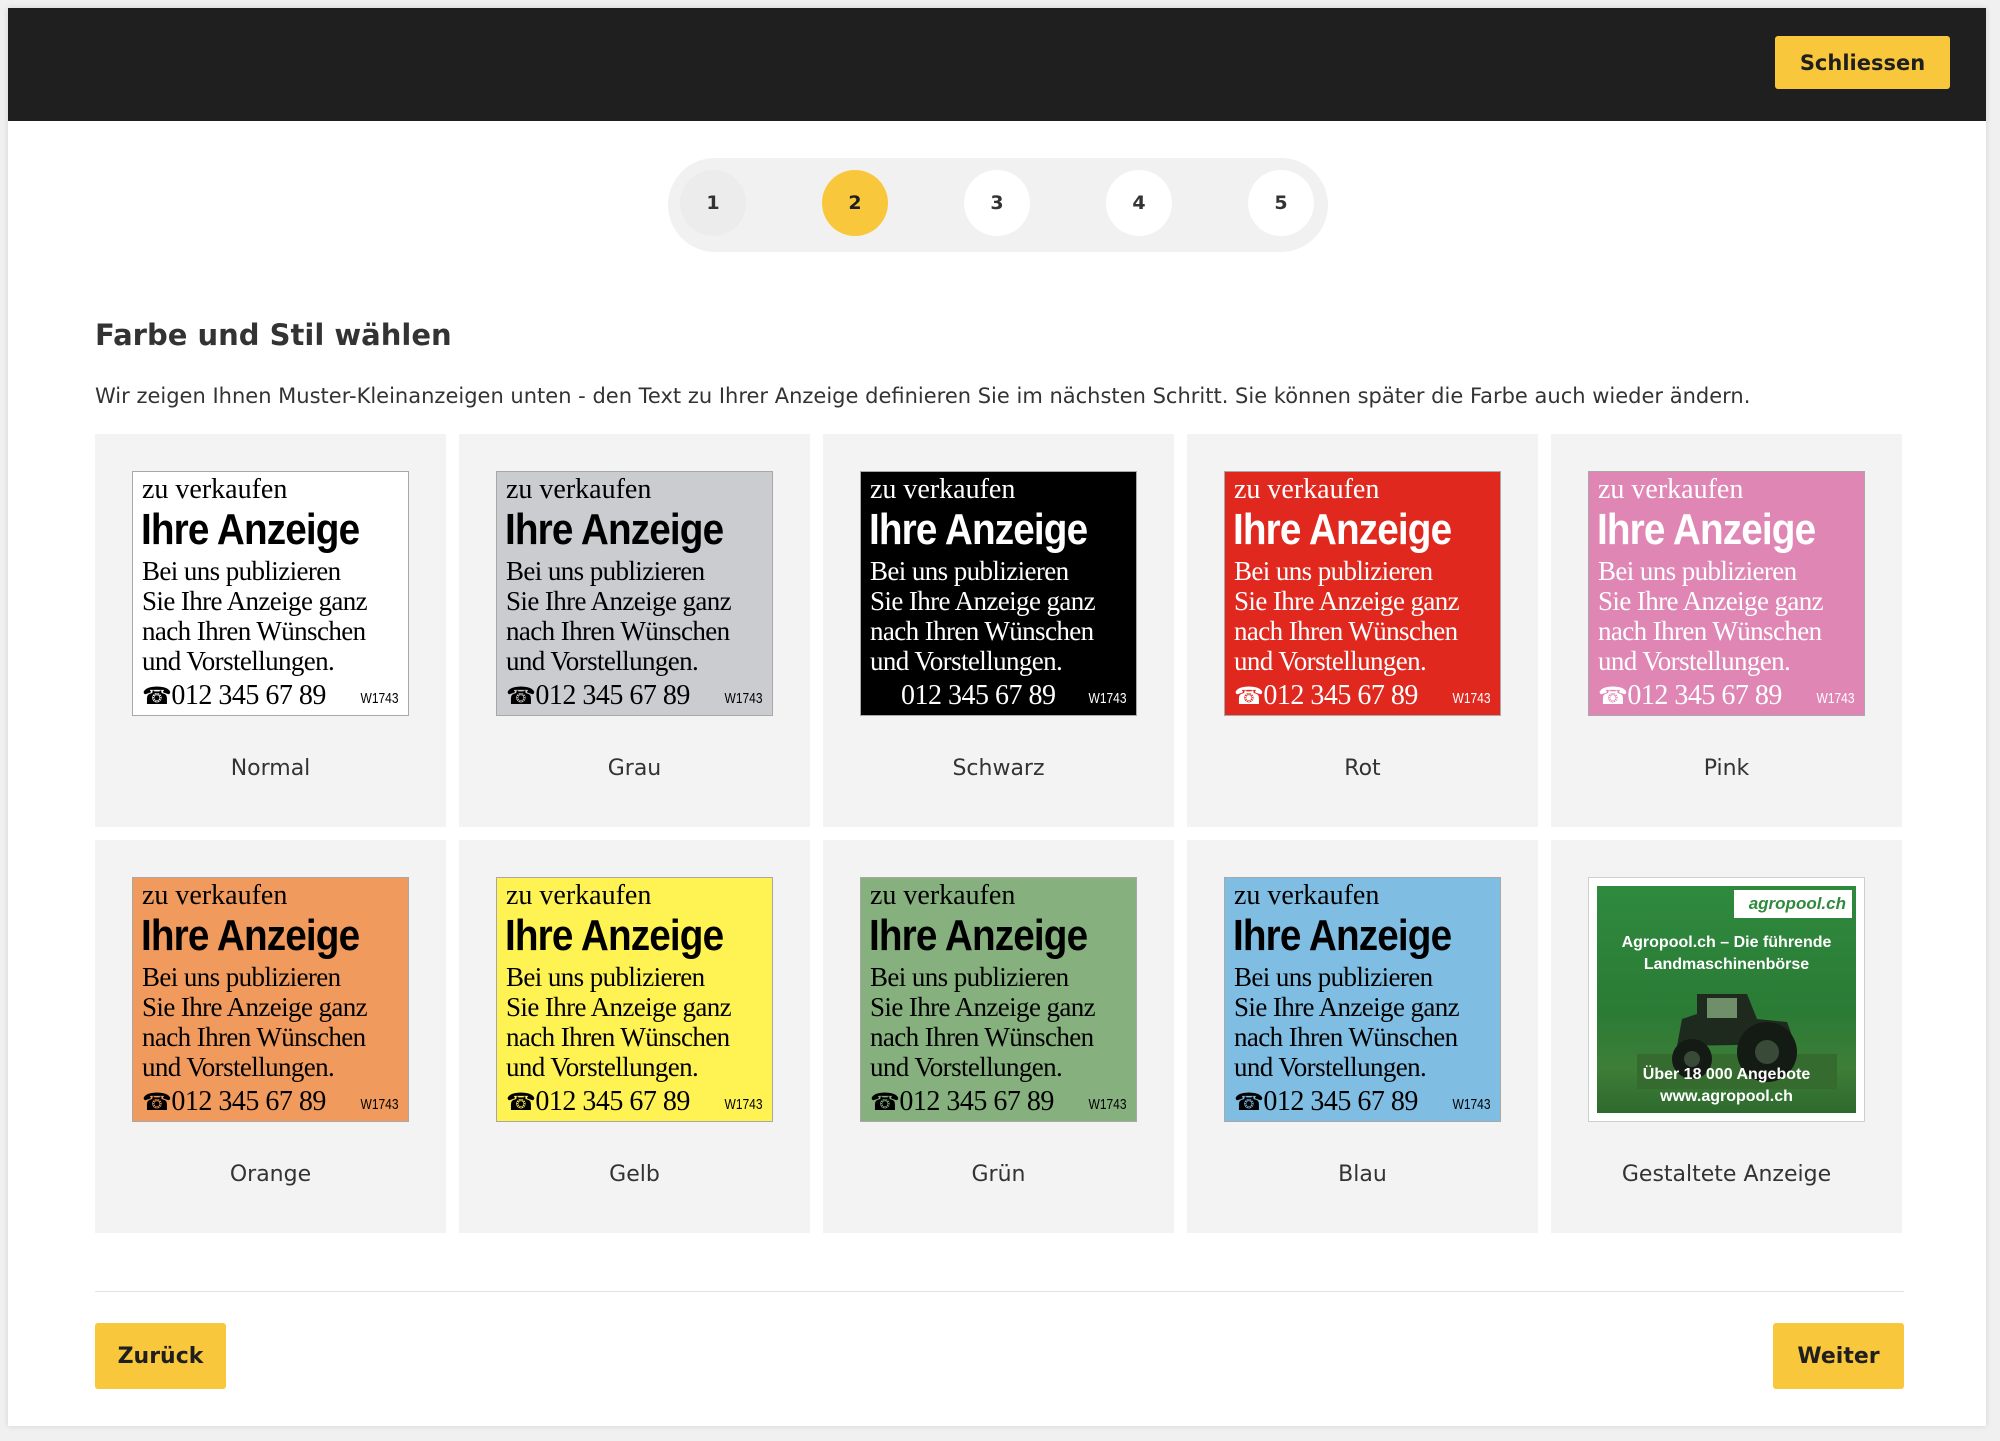 The image size is (2000, 1441). What do you see at coordinates (1862, 62) in the screenshot?
I see `close-button: Schliessen` at bounding box center [1862, 62].